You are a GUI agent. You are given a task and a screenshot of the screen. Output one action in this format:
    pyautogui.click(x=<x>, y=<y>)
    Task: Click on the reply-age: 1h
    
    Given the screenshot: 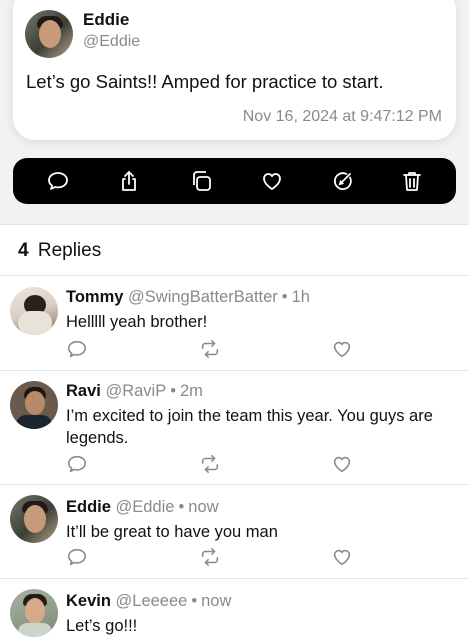 What is the action you would take?
    pyautogui.click(x=300, y=297)
    